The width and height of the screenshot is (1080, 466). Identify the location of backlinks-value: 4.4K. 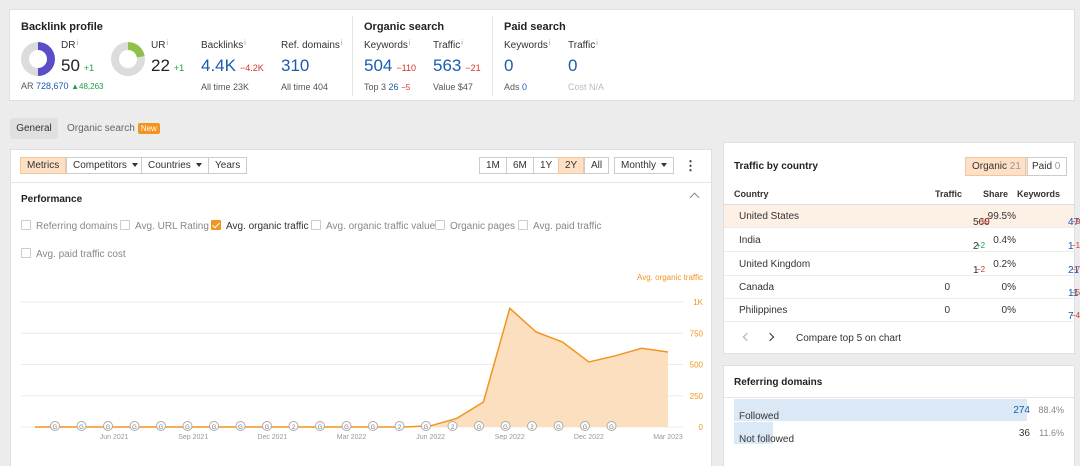
(218, 65).